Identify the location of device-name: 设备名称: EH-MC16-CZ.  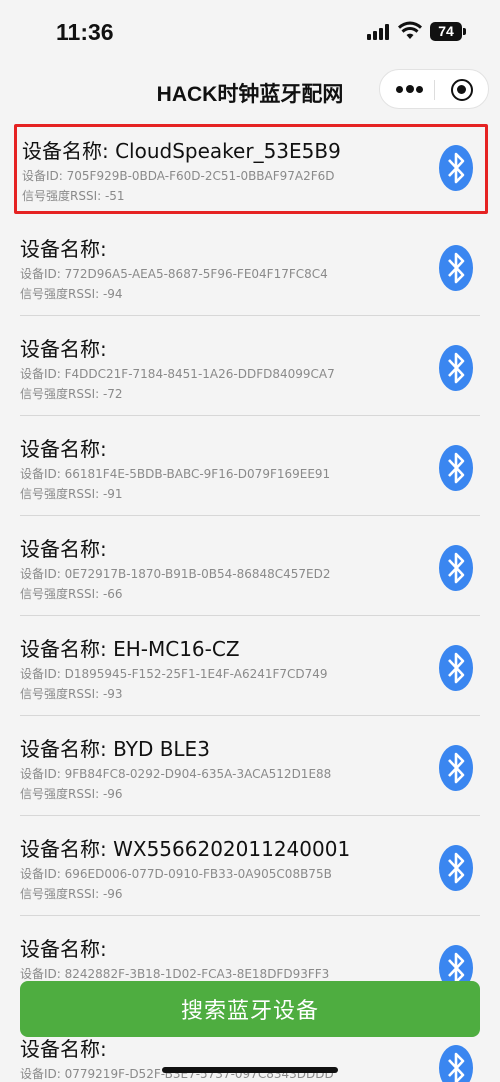
(130, 649).